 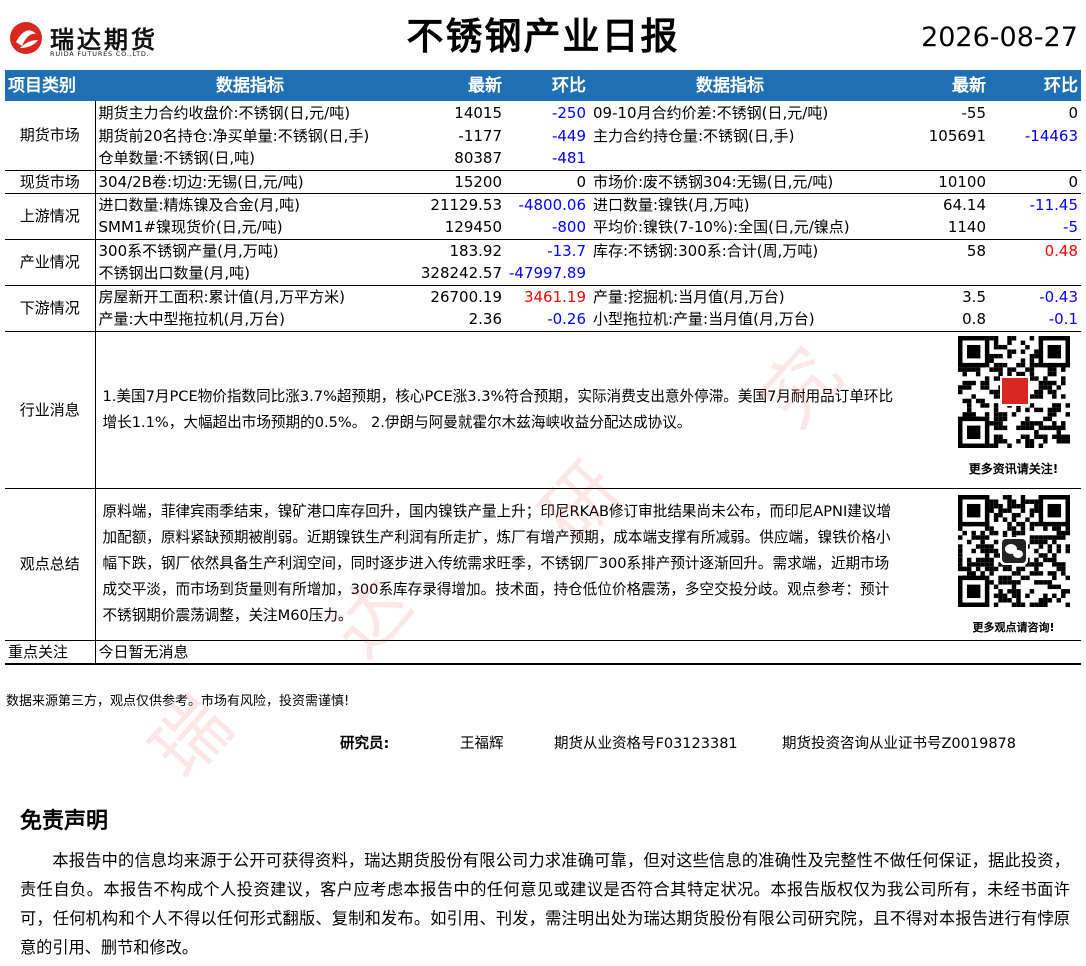 What do you see at coordinates (365, 744) in the screenshot?
I see `researcher-label: 研究员:` at bounding box center [365, 744].